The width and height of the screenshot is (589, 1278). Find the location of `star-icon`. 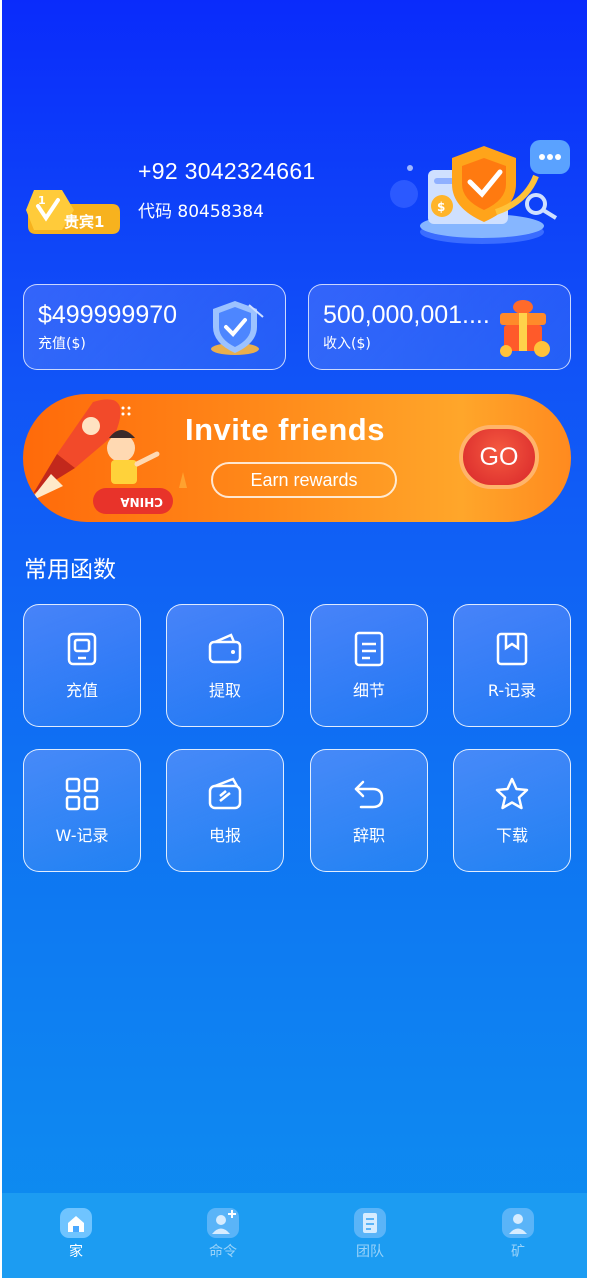

star-icon is located at coordinates (512, 793).